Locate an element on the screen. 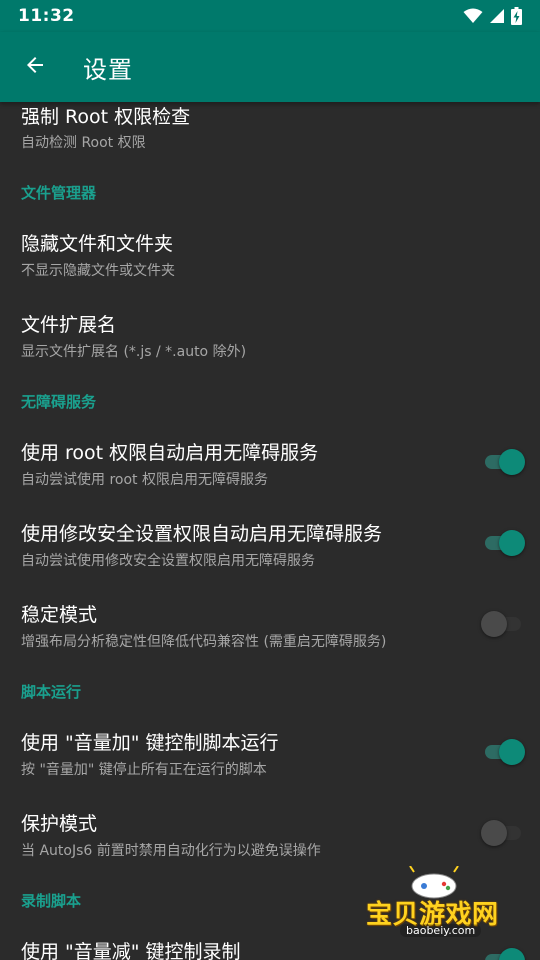 This screenshot has width=540, height=960. pref-force-root-check: 强制 Root 权限检查 自动检测 Root 权限 is located at coordinates (270, 132).